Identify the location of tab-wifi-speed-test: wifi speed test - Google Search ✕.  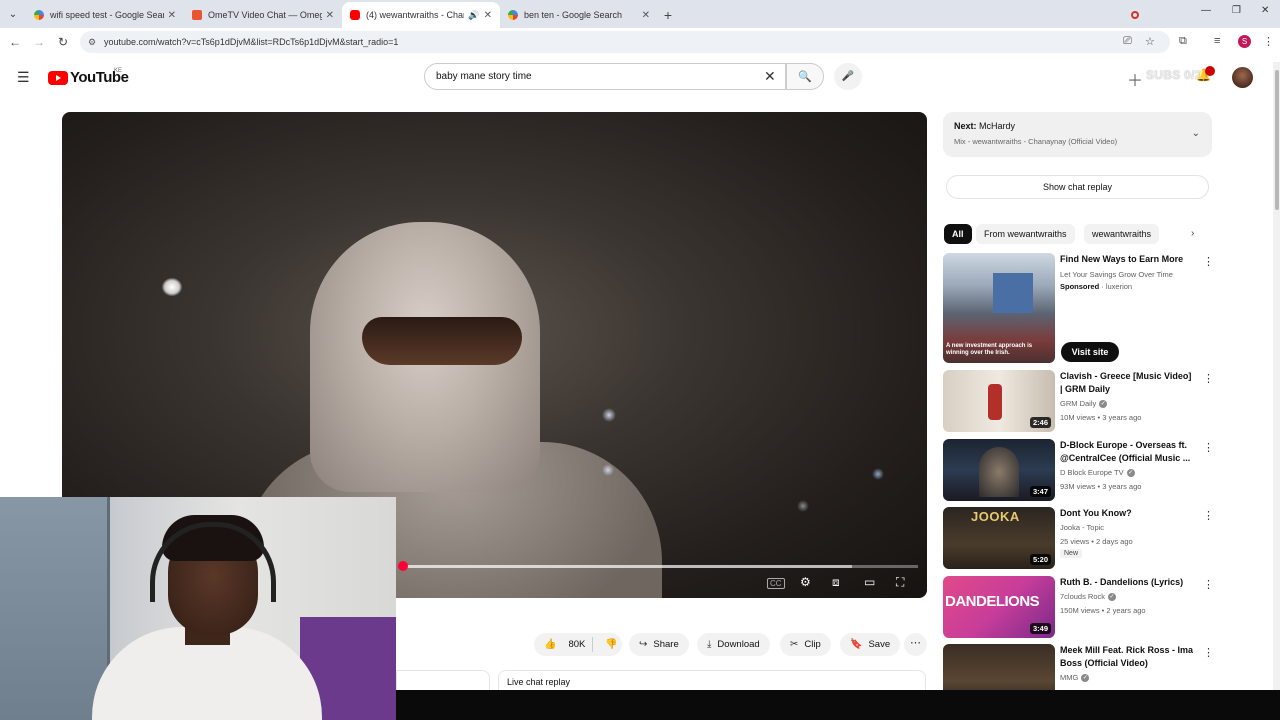
(105, 15).